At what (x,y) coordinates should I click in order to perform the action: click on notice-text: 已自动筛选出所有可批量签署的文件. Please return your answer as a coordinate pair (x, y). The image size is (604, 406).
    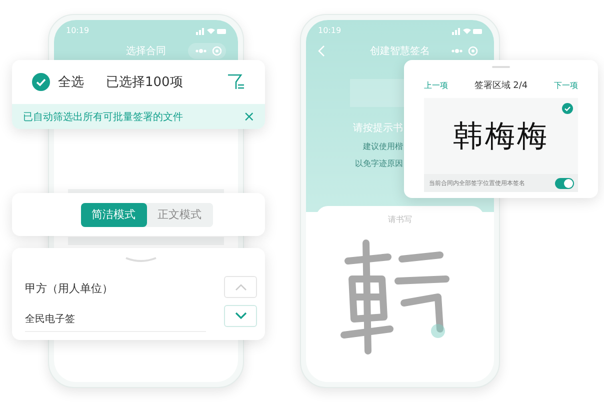
    Looking at the image, I should click on (103, 117).